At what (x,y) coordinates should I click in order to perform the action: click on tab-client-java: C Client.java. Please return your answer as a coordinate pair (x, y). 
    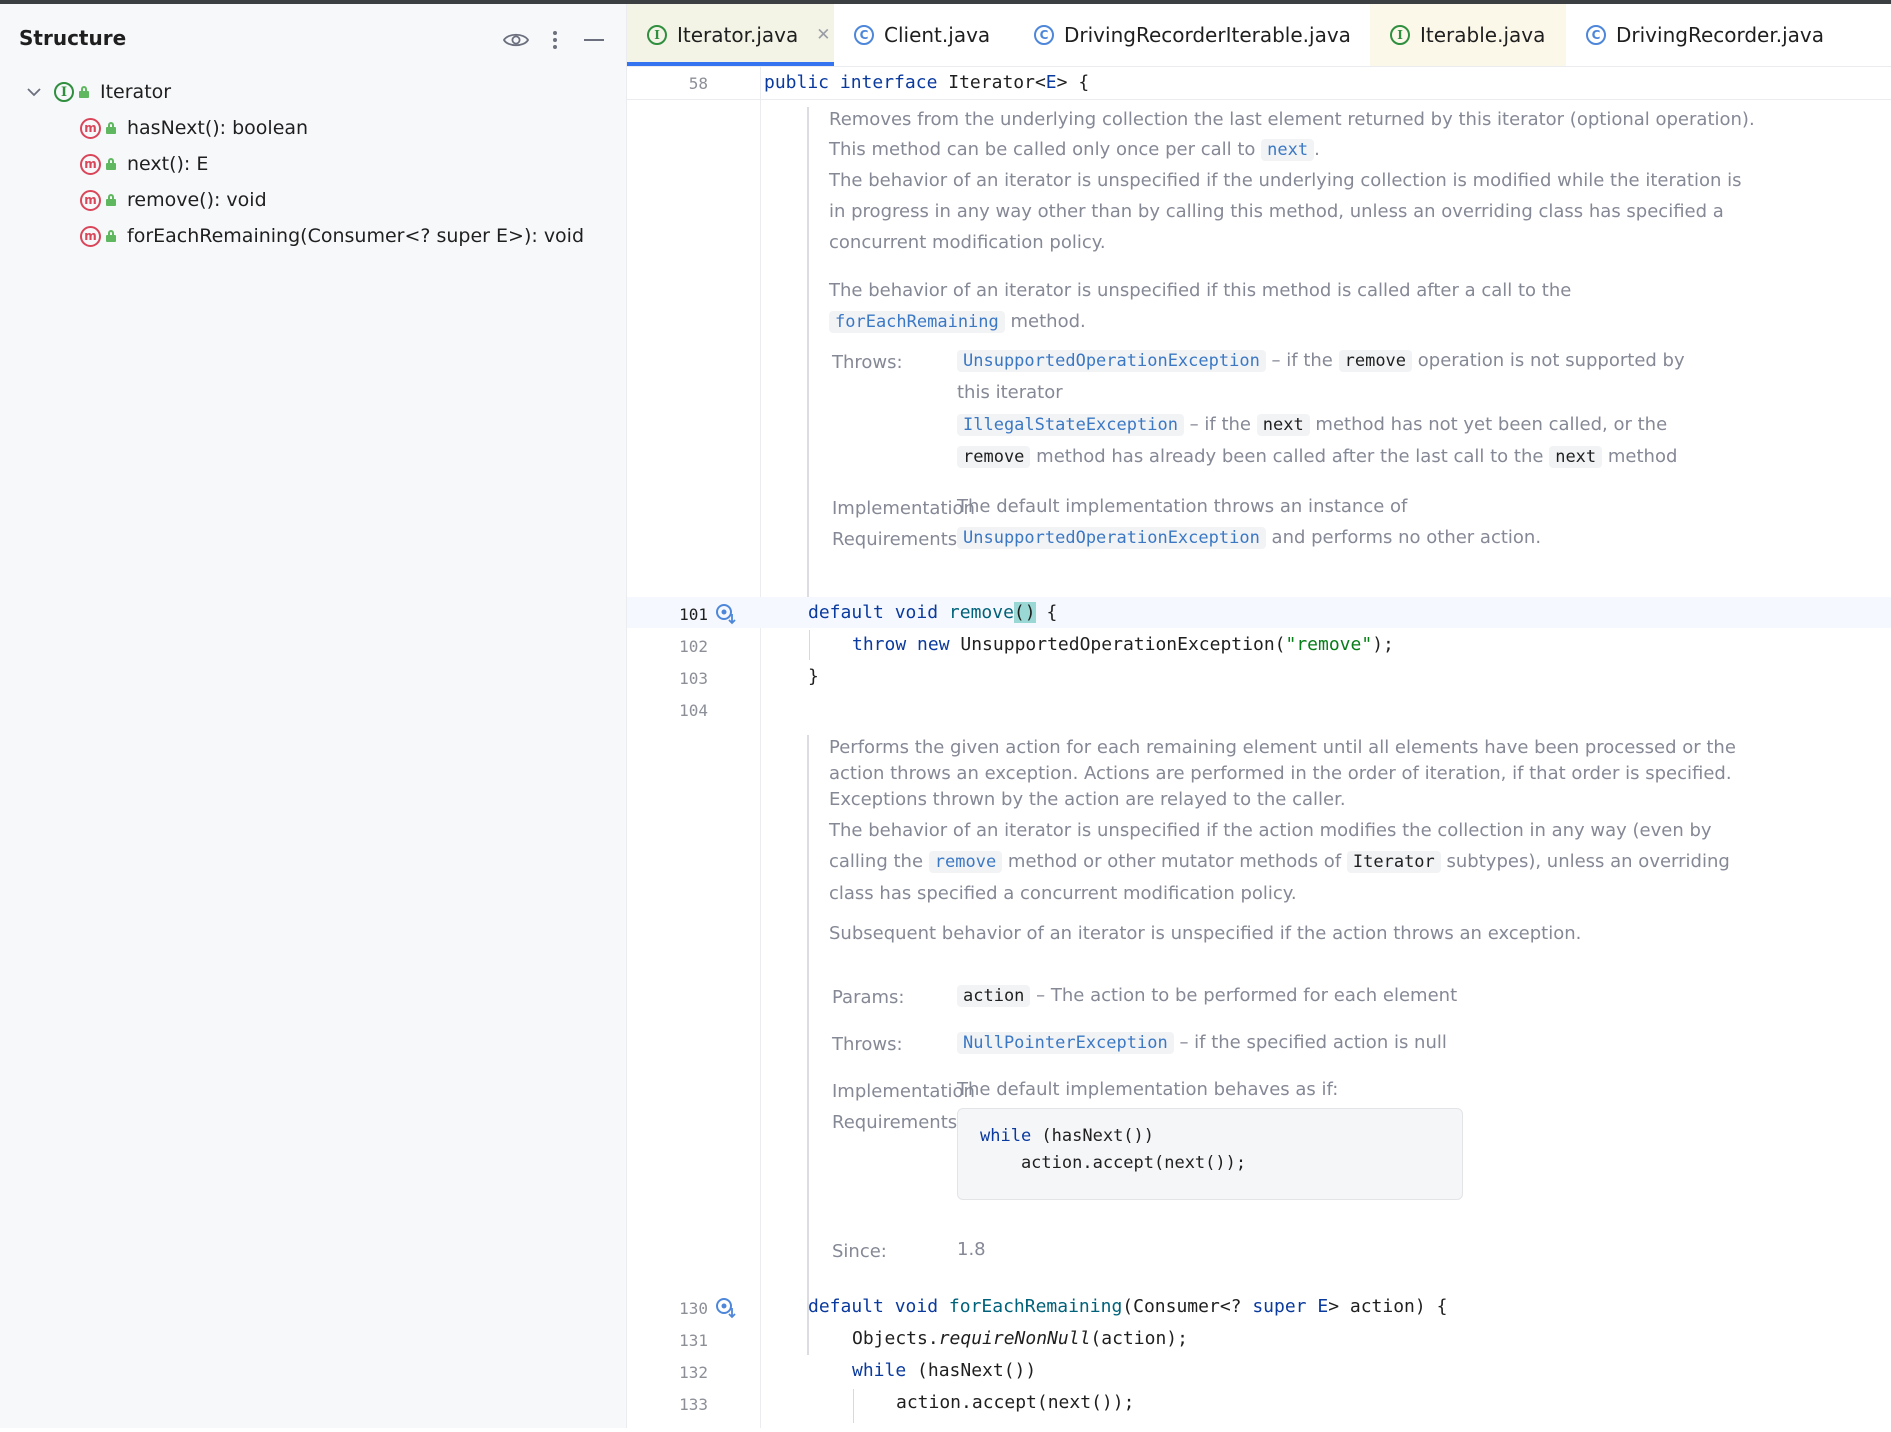
    Looking at the image, I should click on (924, 35).